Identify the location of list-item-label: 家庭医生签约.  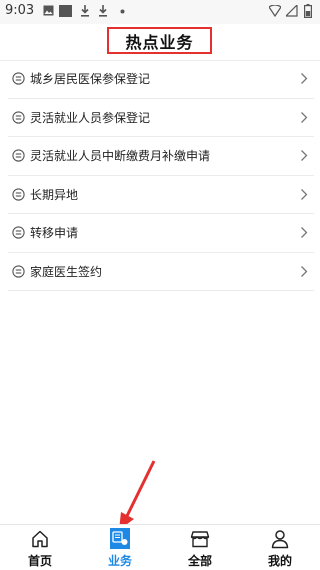
(66, 271).